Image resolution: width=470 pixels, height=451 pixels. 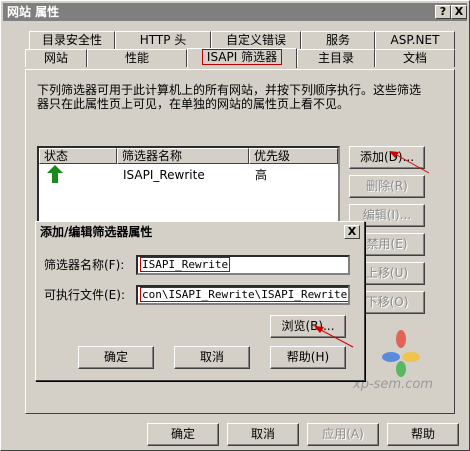 What do you see at coordinates (409, 162) in the screenshot?
I see `add-arrow-annotation` at bounding box center [409, 162].